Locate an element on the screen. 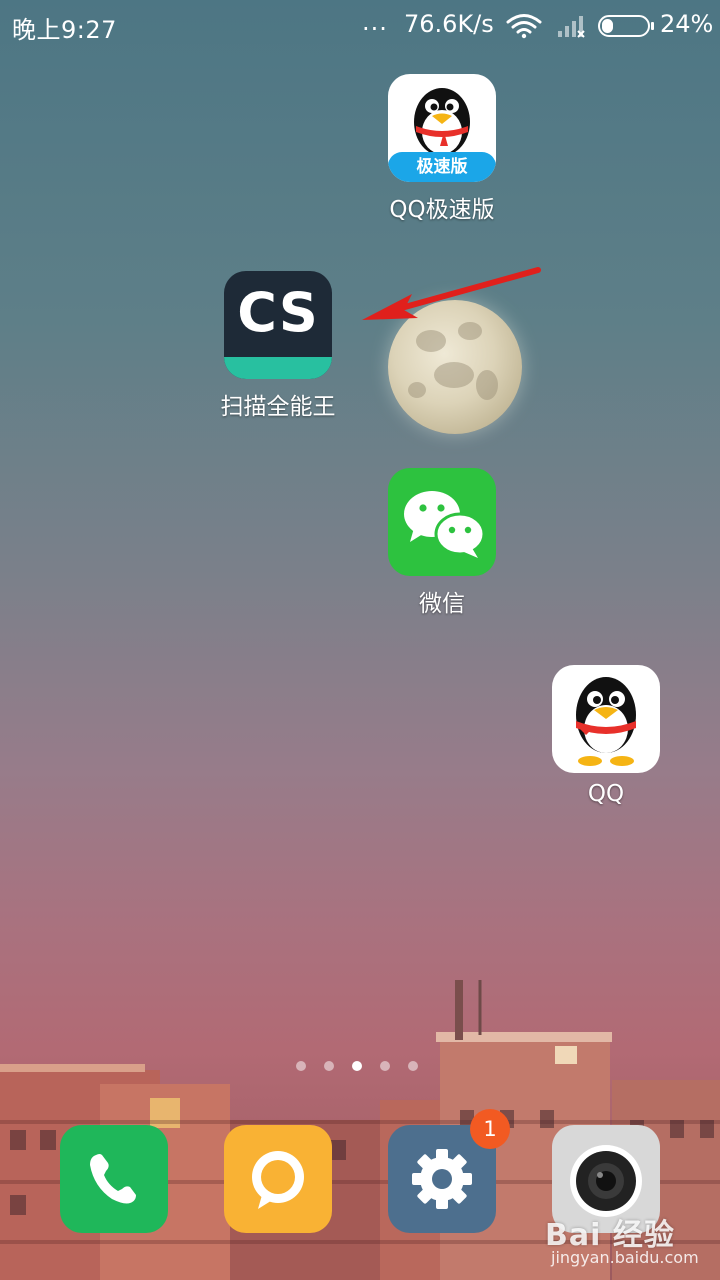 The width and height of the screenshot is (720, 1280). qq-penguin-icon is located at coordinates (606, 719).